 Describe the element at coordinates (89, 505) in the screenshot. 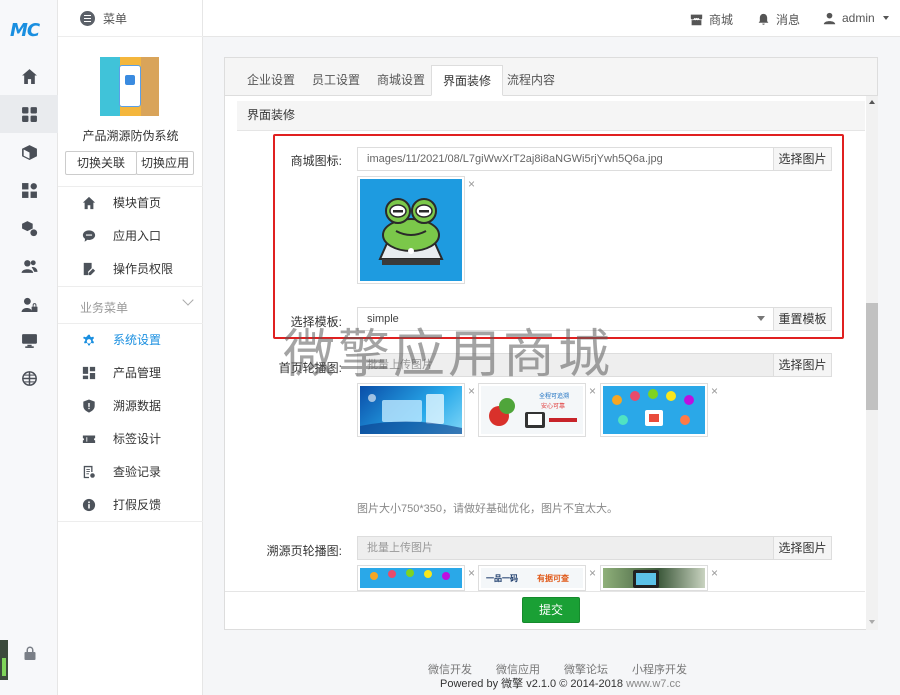

I see `info-icon` at that location.